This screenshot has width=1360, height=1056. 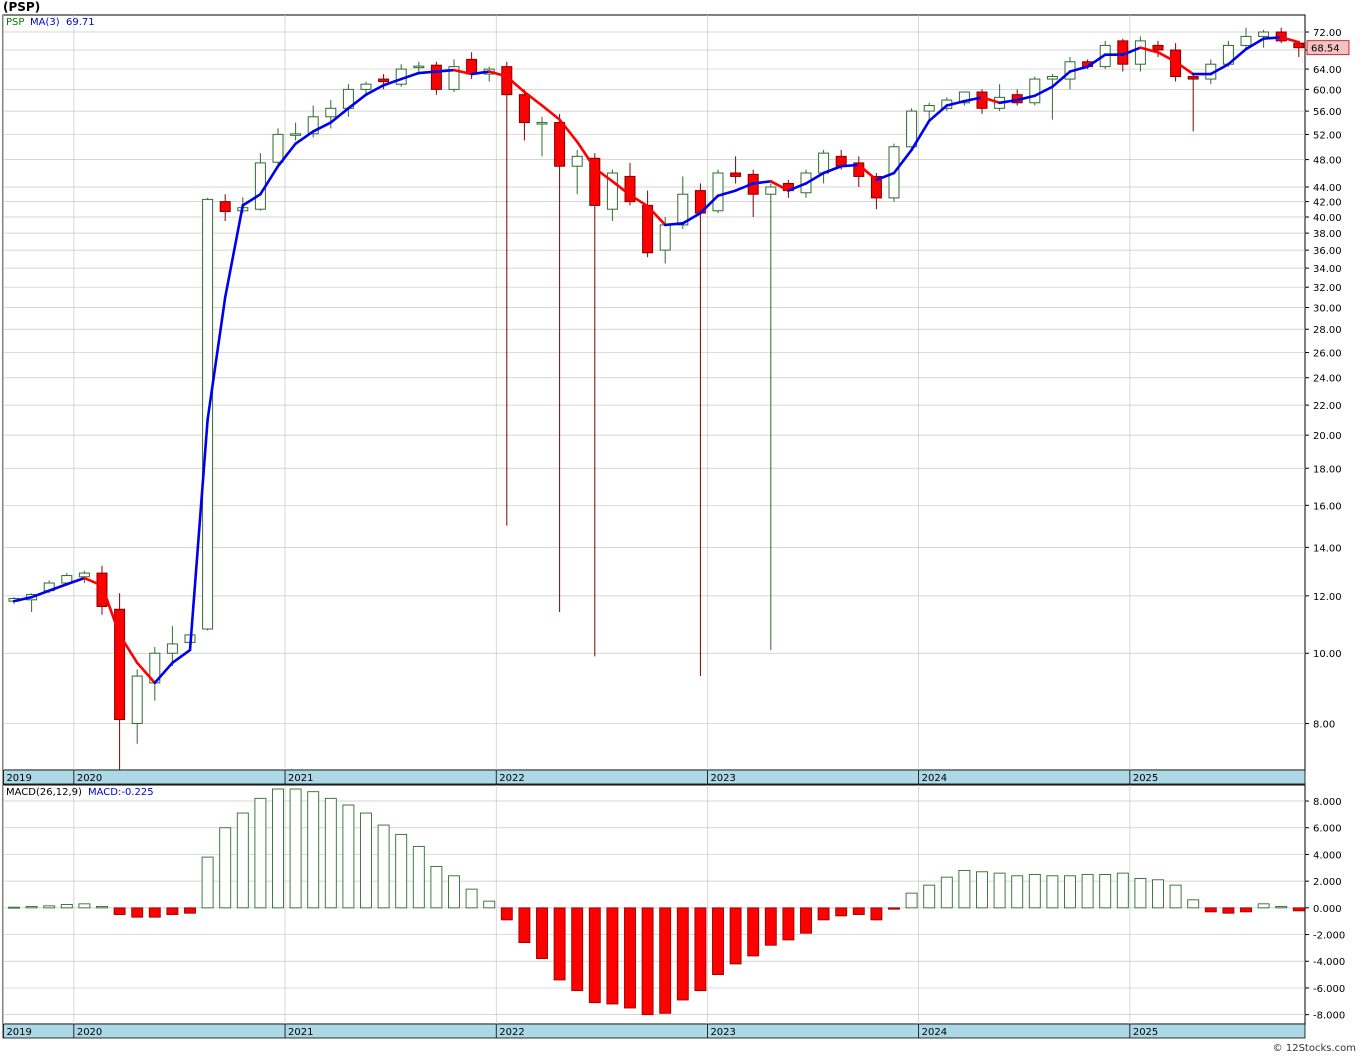 I want to click on price-y-tick-label: 40.00, so click(x=1327, y=218).